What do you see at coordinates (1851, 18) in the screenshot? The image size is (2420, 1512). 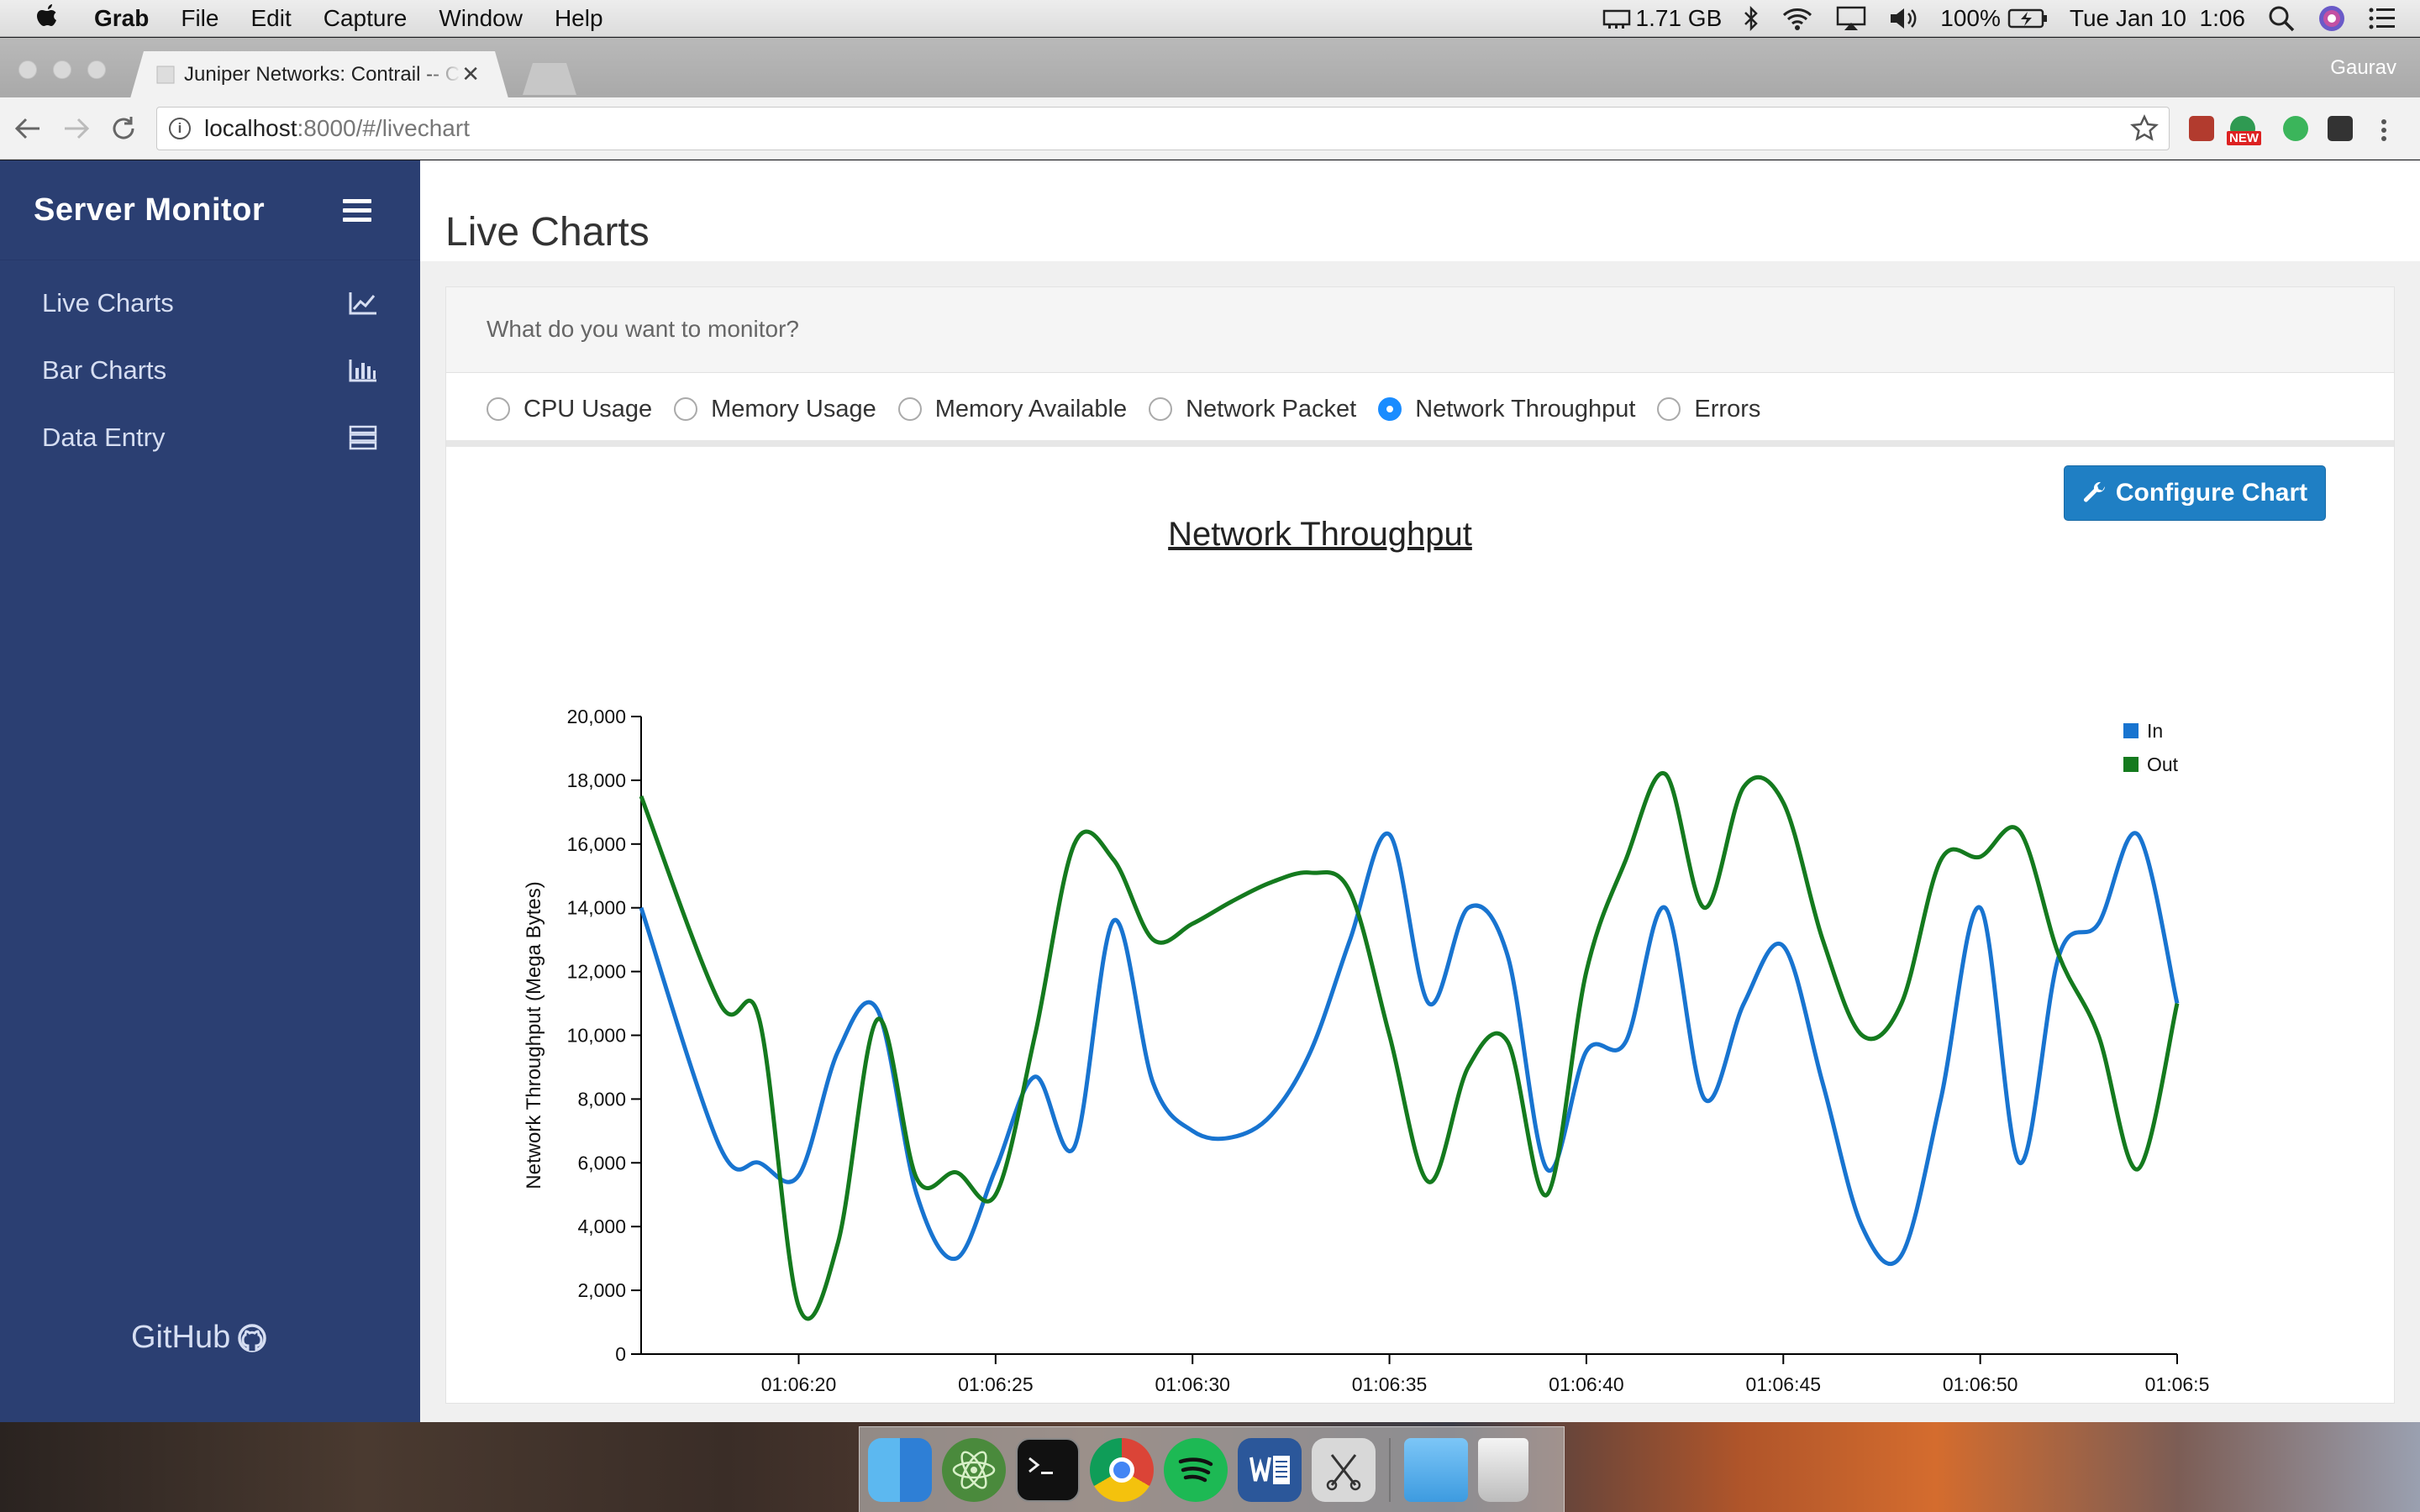 I see `airplay-icon` at bounding box center [1851, 18].